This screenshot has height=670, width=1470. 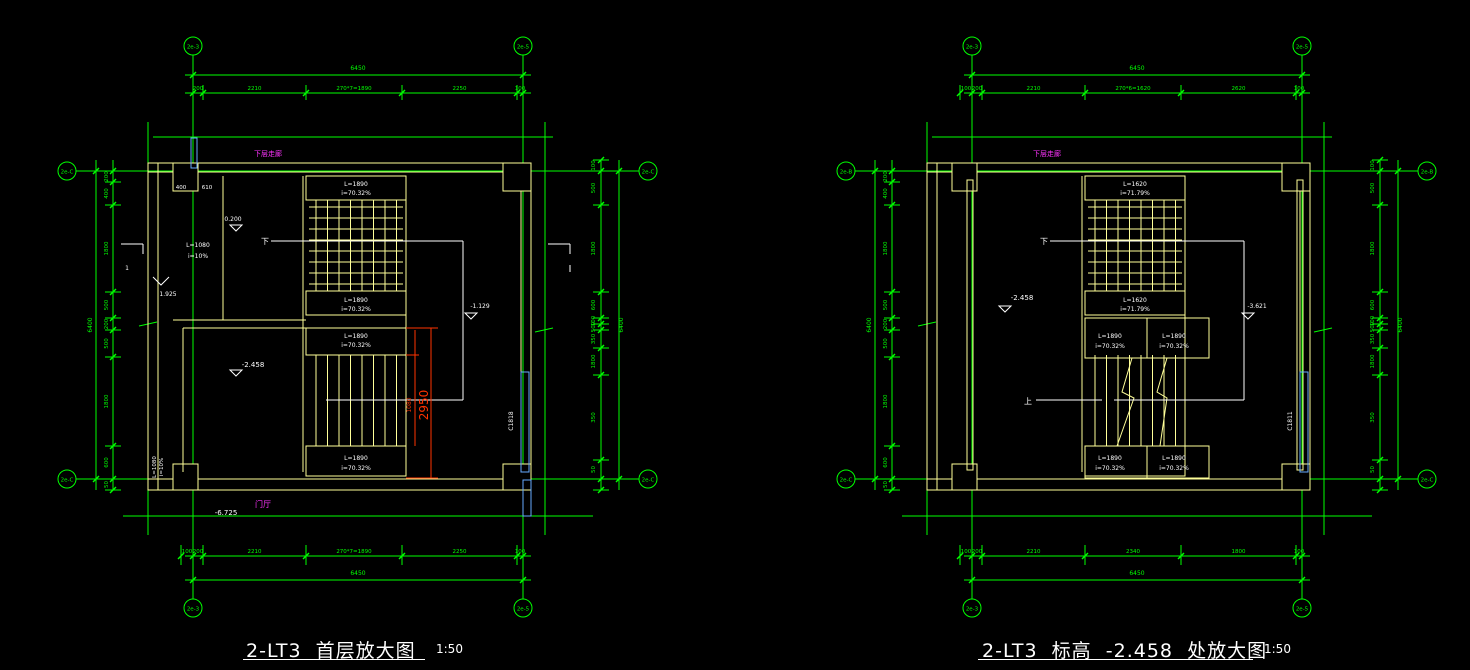 What do you see at coordinates (1239, 89) in the screenshot?
I see `dim-top-segment: 2620` at bounding box center [1239, 89].